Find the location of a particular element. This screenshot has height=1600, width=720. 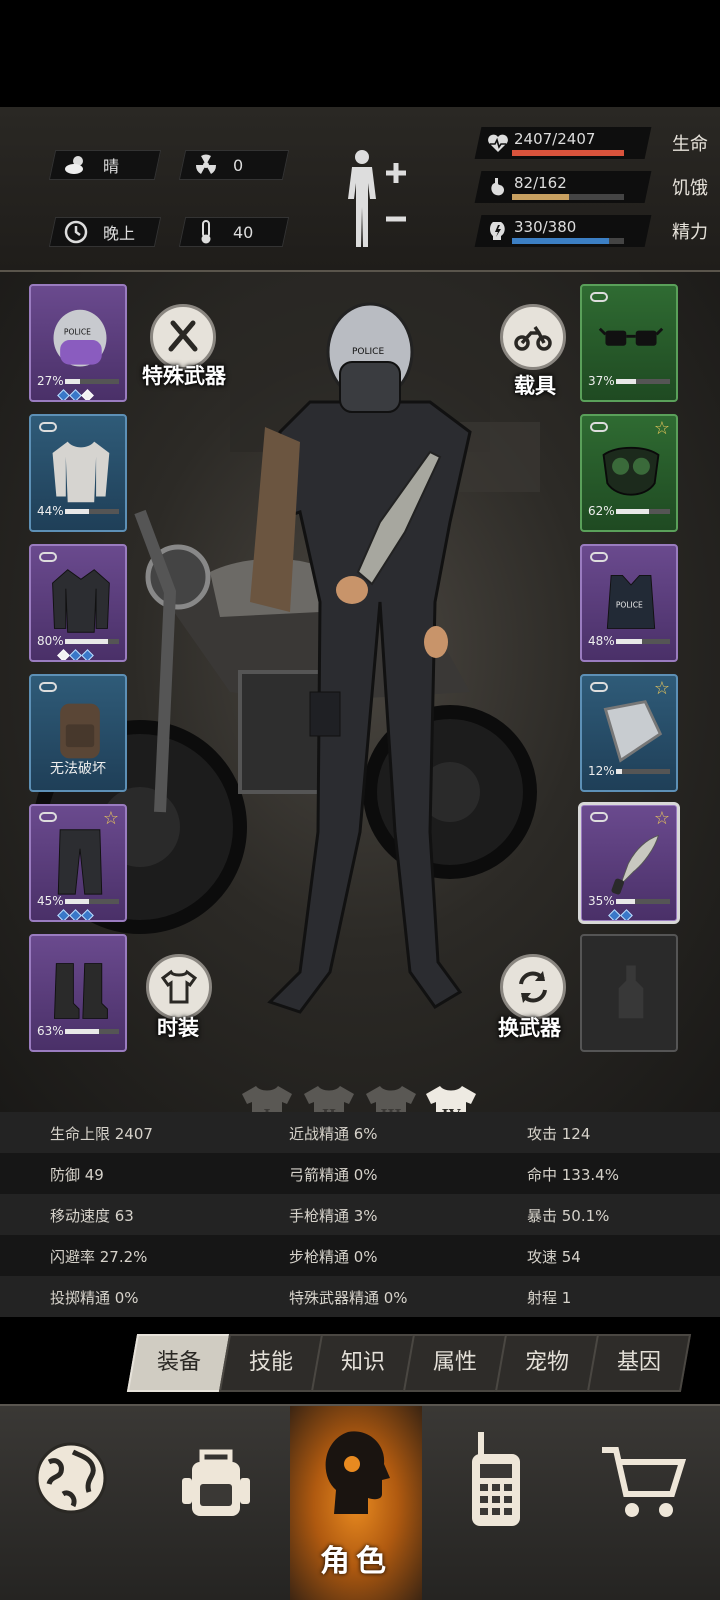

durability-value: 35% is located at coordinates (601, 901).